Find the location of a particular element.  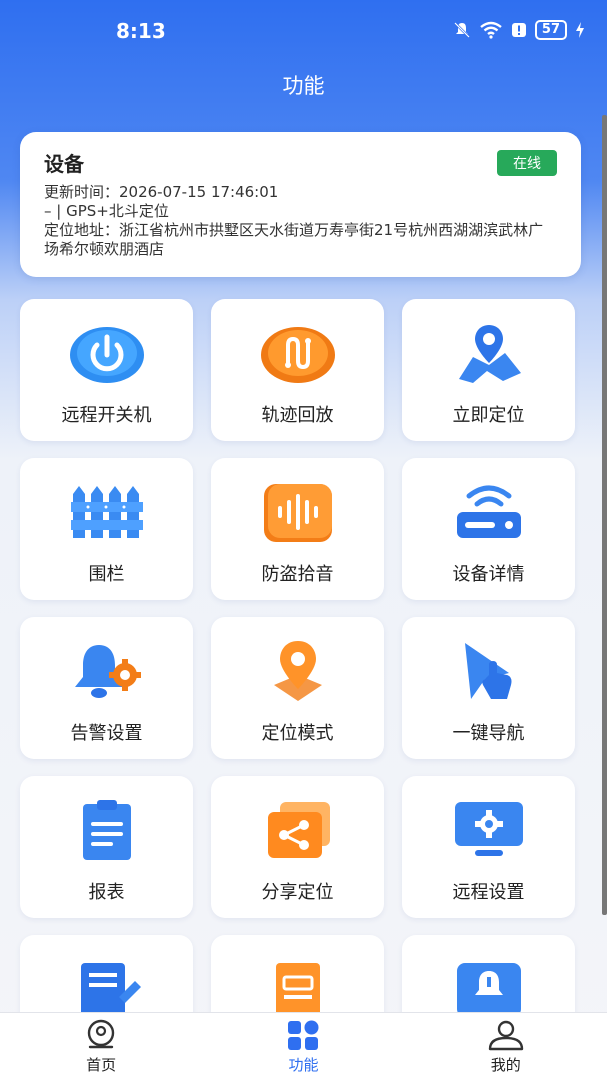

one-key-navigation-button: 一键导航 is located at coordinates (488, 688).